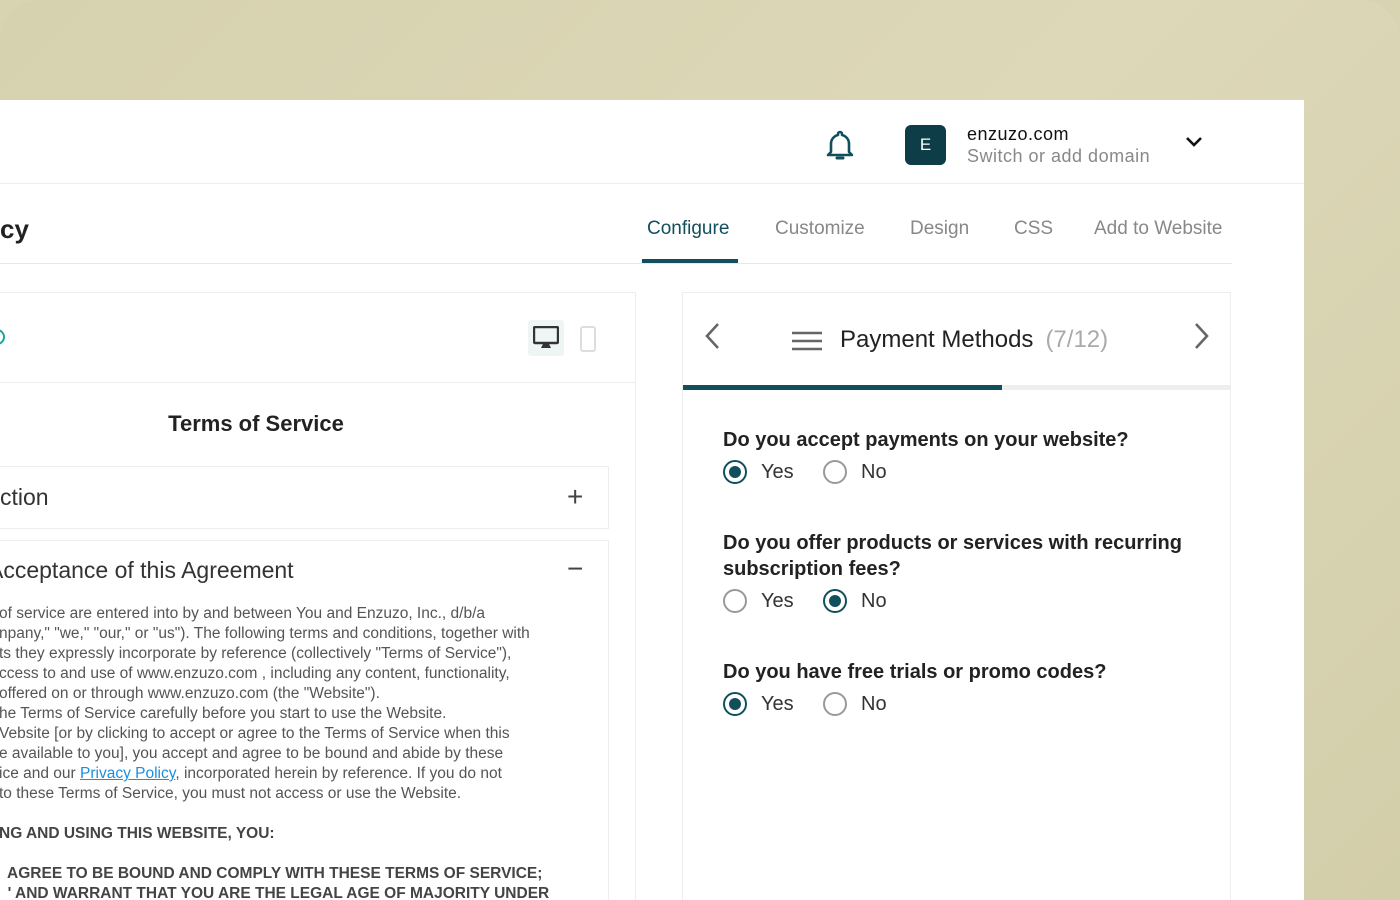 Image resolution: width=1400 pixels, height=900 pixels. I want to click on tab-css: CSS, so click(1033, 229).